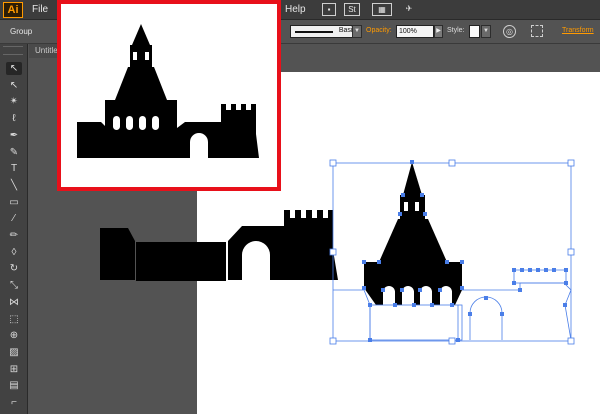 Image resolution: width=600 pixels, height=414 pixels. What do you see at coordinates (413, 233) in the screenshot?
I see `selected-tower` at bounding box center [413, 233].